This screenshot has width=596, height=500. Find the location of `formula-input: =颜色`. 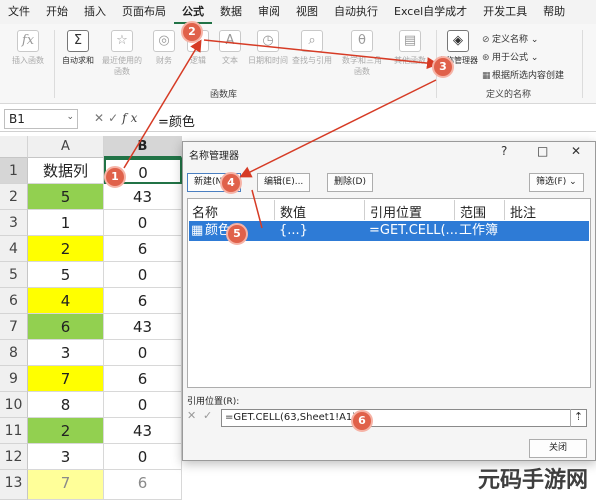

formula-input: =颜色 is located at coordinates (176, 120).